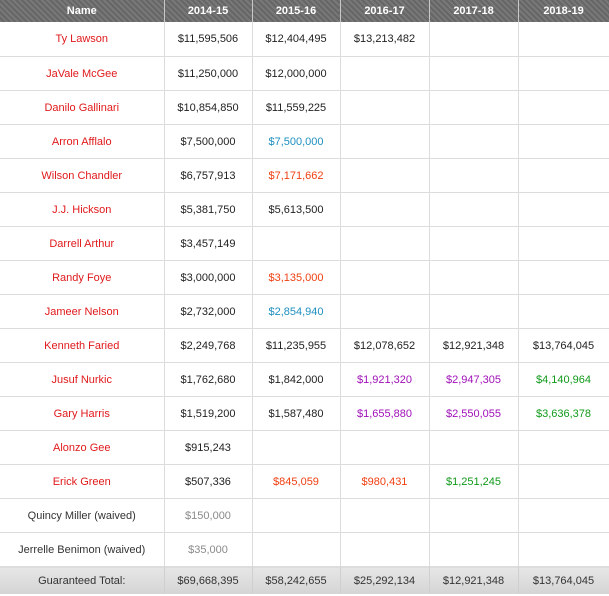 This screenshot has height=596, width=609. Describe the element at coordinates (296, 277) in the screenshot. I see `salary-cell: $3,135,000` at that location.